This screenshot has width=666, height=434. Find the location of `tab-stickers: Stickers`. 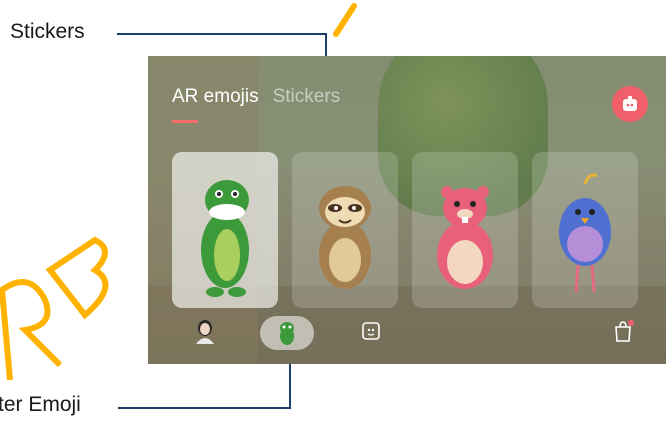

tab-stickers: Stickers is located at coordinates (307, 97).